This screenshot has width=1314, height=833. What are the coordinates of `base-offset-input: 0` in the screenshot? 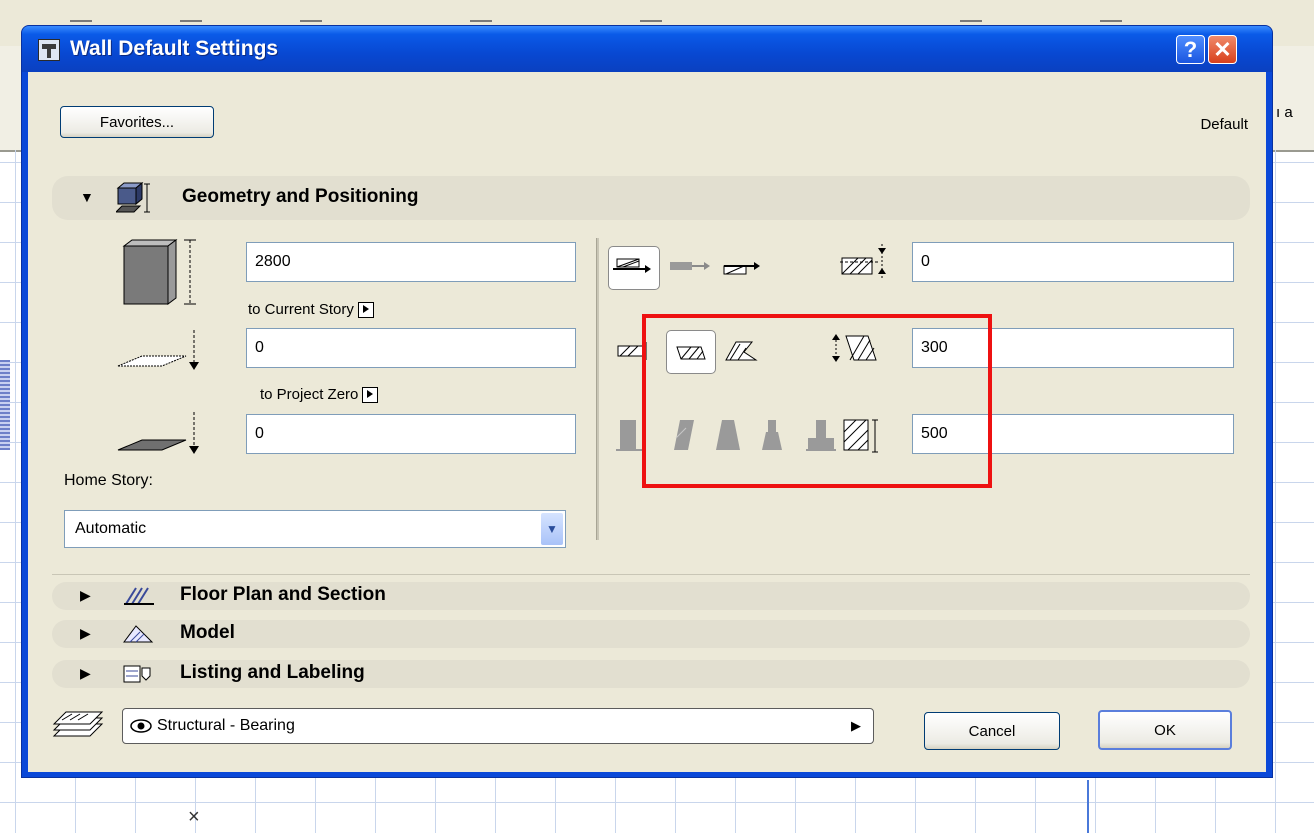 It's located at (411, 348).